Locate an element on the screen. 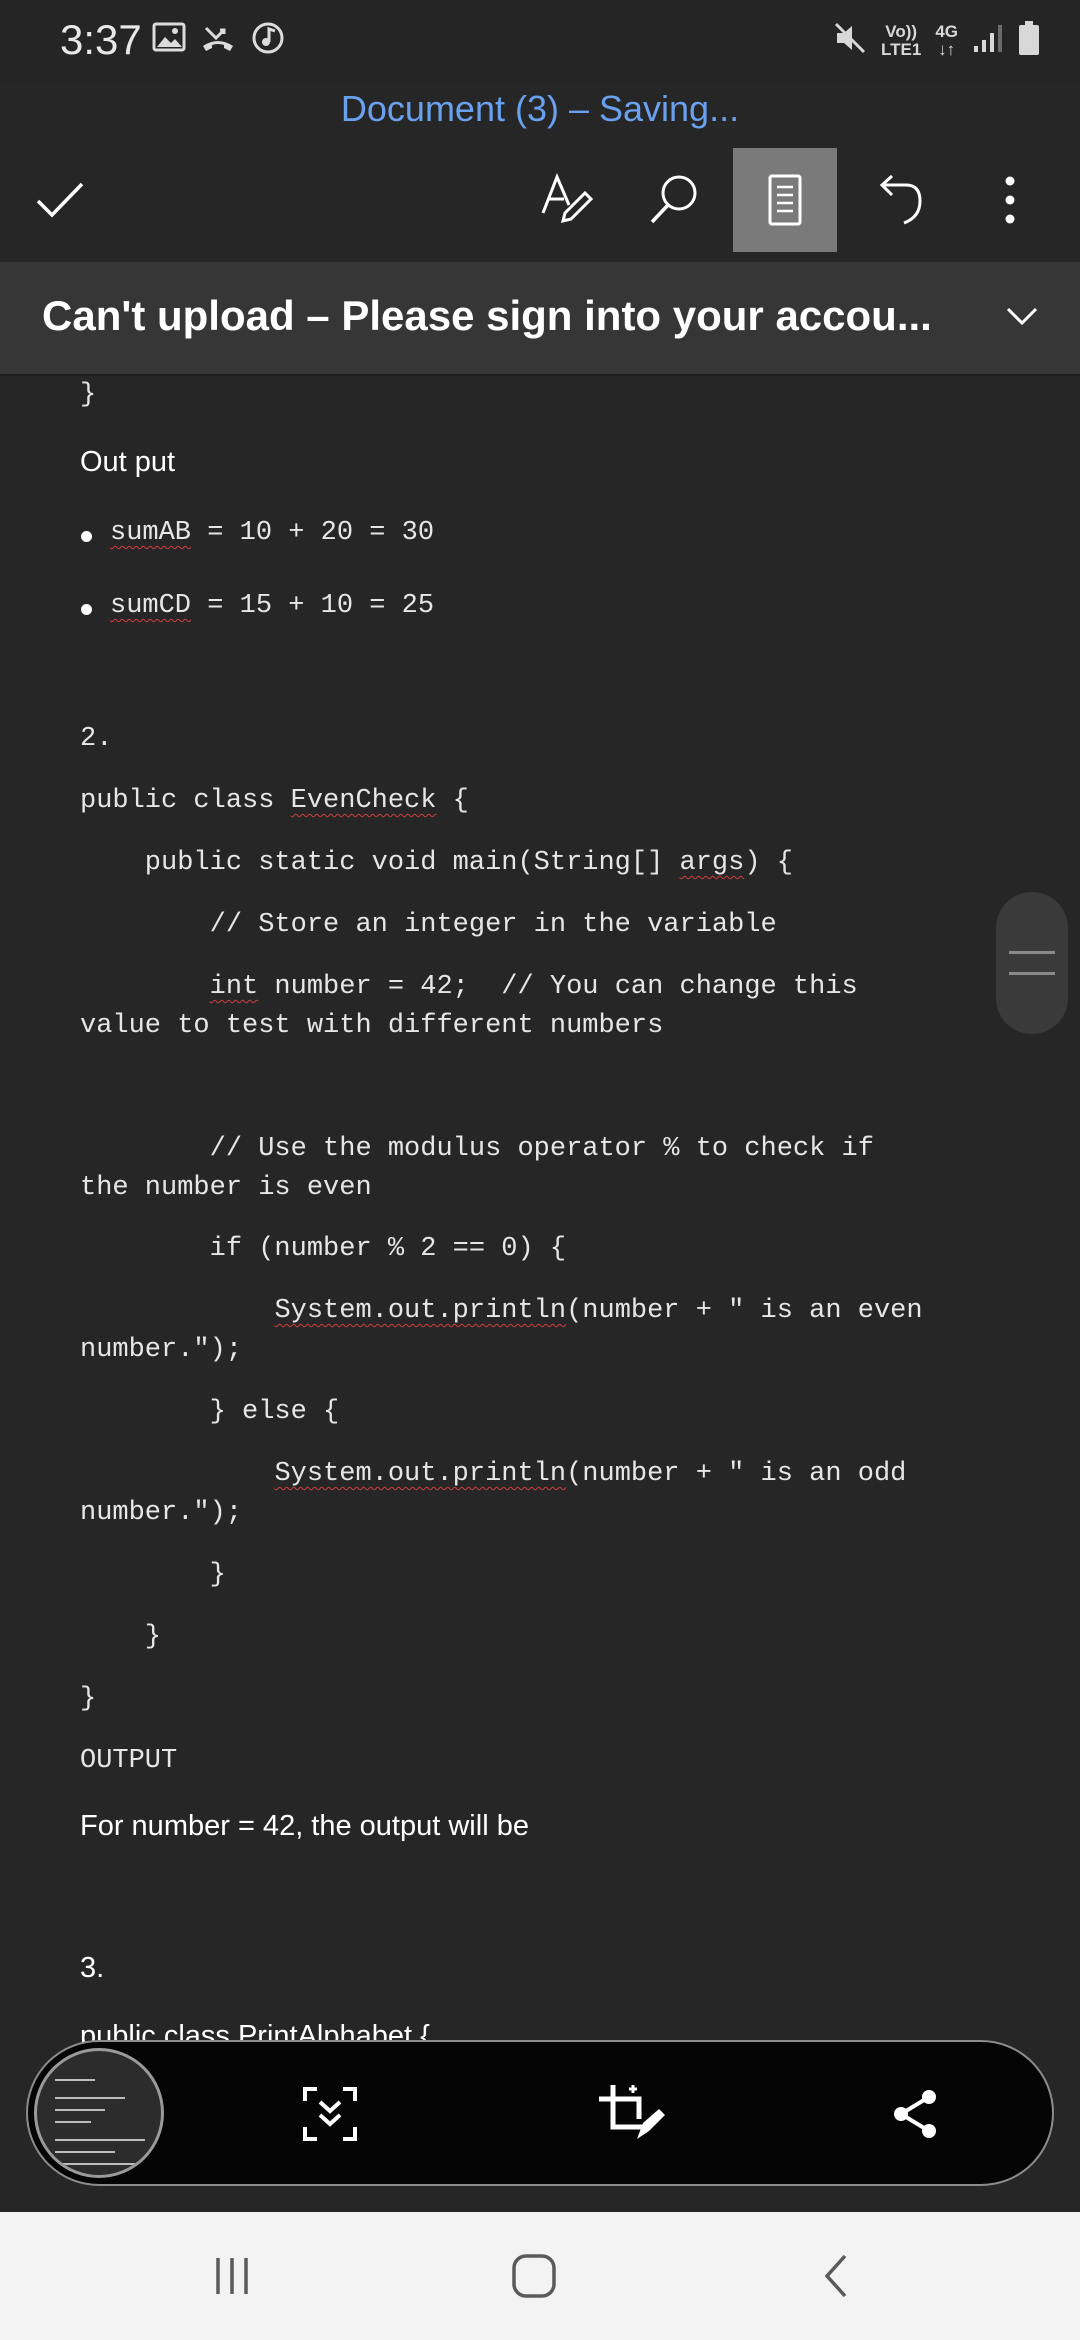 This screenshot has width=1080, height=2340. code-line: int number = 42; // You can change this is located at coordinates (533, 987).